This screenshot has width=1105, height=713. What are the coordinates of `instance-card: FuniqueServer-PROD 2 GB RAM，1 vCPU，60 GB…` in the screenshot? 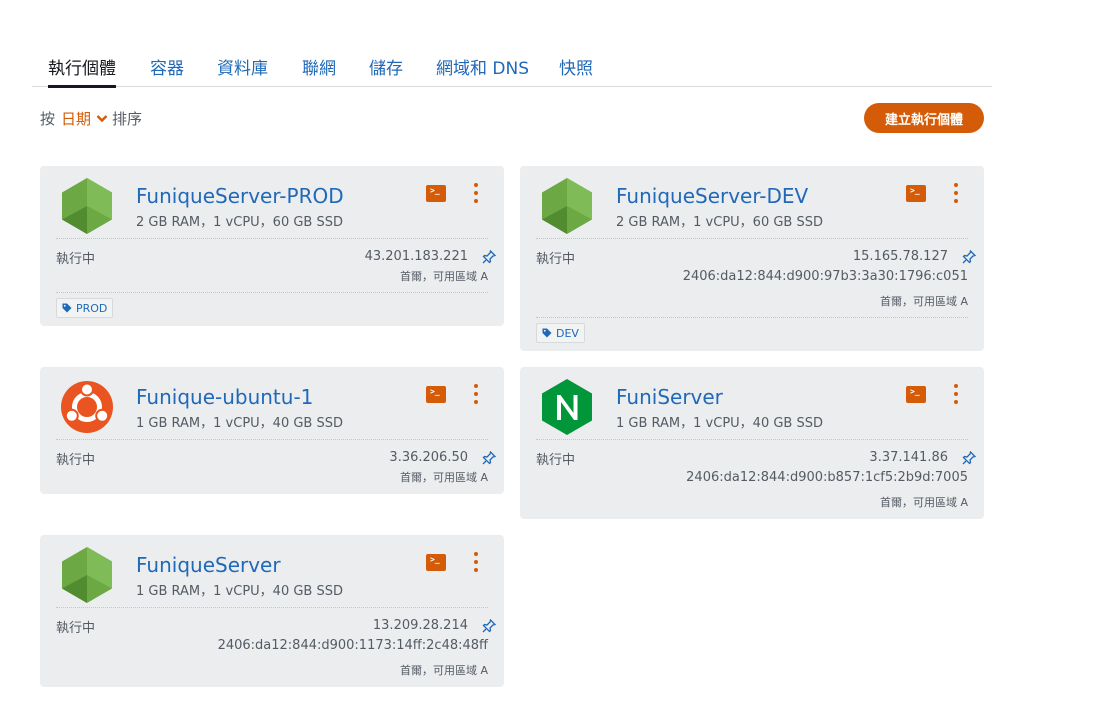 It's located at (272, 246).